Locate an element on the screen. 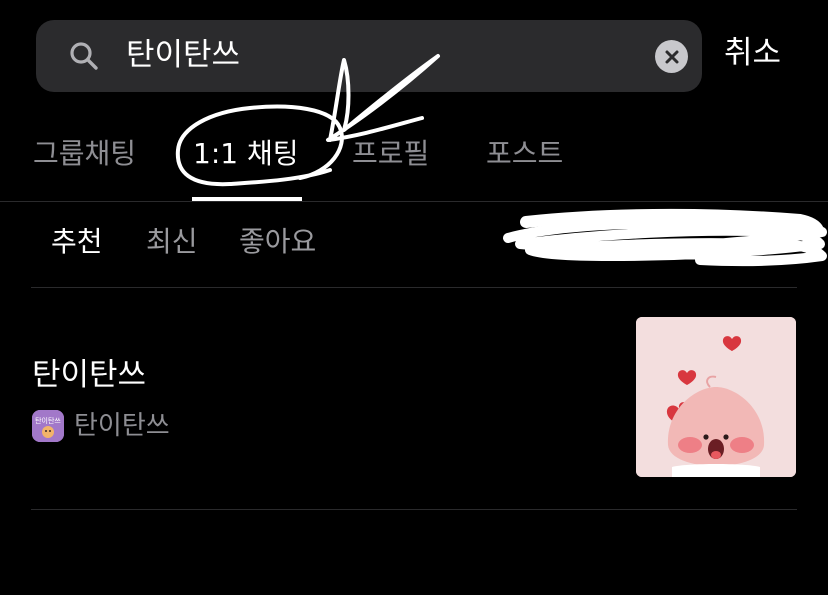  tab-profile: 프로필 is located at coordinates (390, 154).